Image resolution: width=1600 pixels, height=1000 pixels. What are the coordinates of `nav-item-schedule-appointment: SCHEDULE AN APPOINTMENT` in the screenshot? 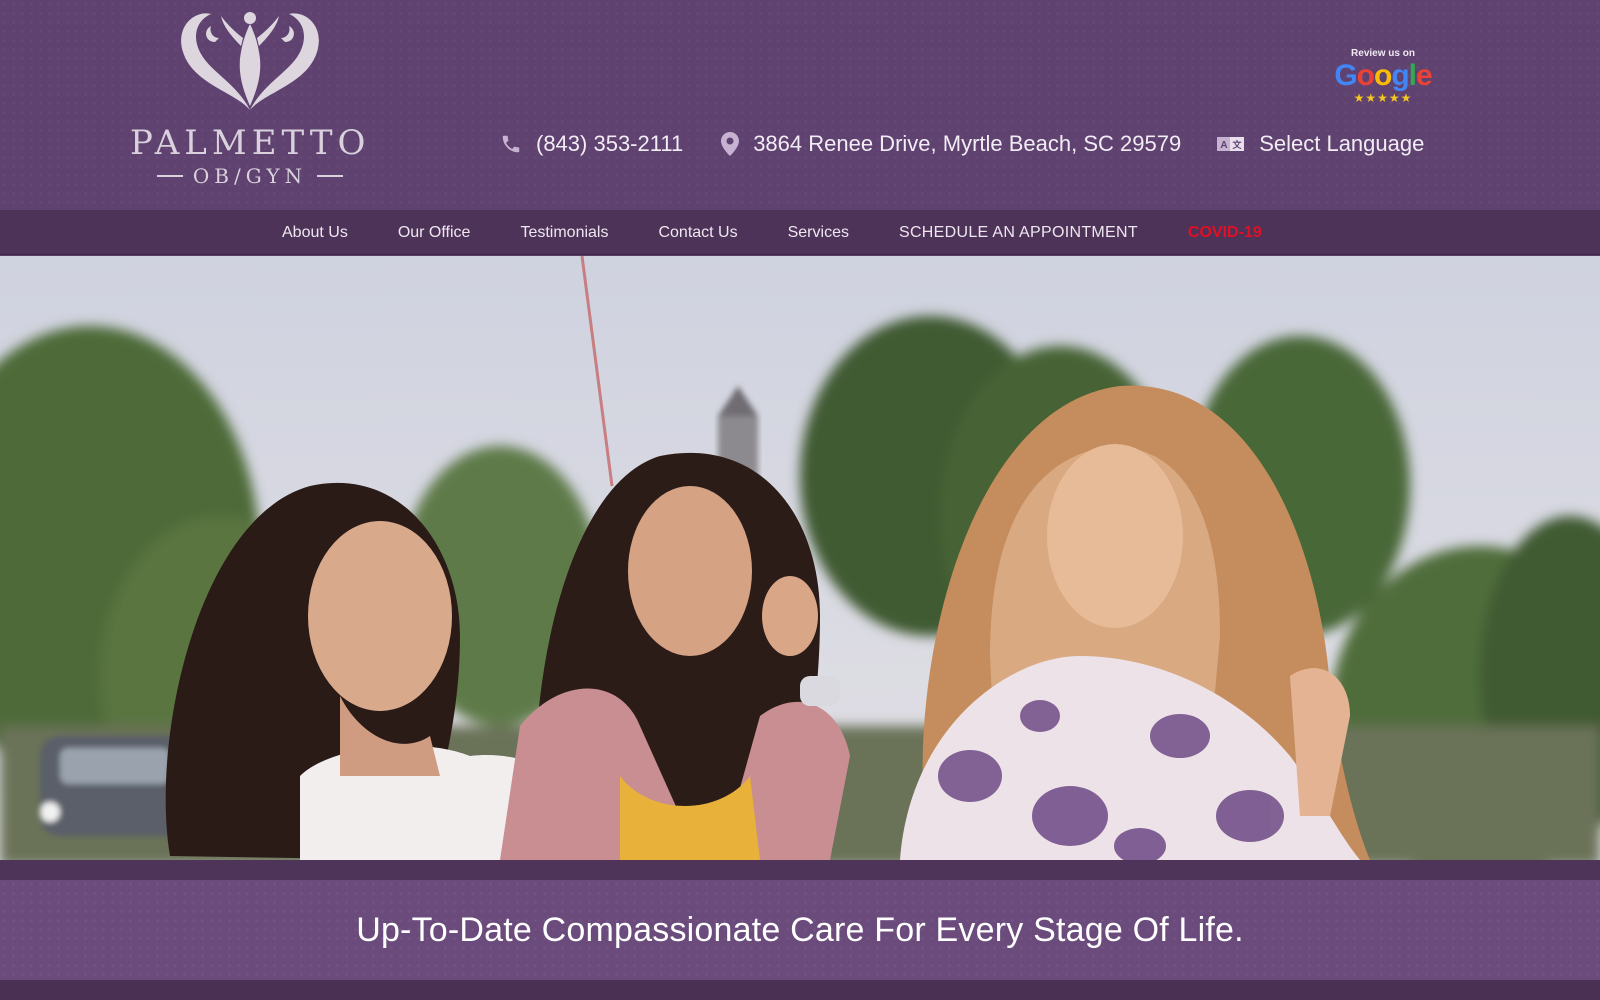 It's located at (1018, 233).